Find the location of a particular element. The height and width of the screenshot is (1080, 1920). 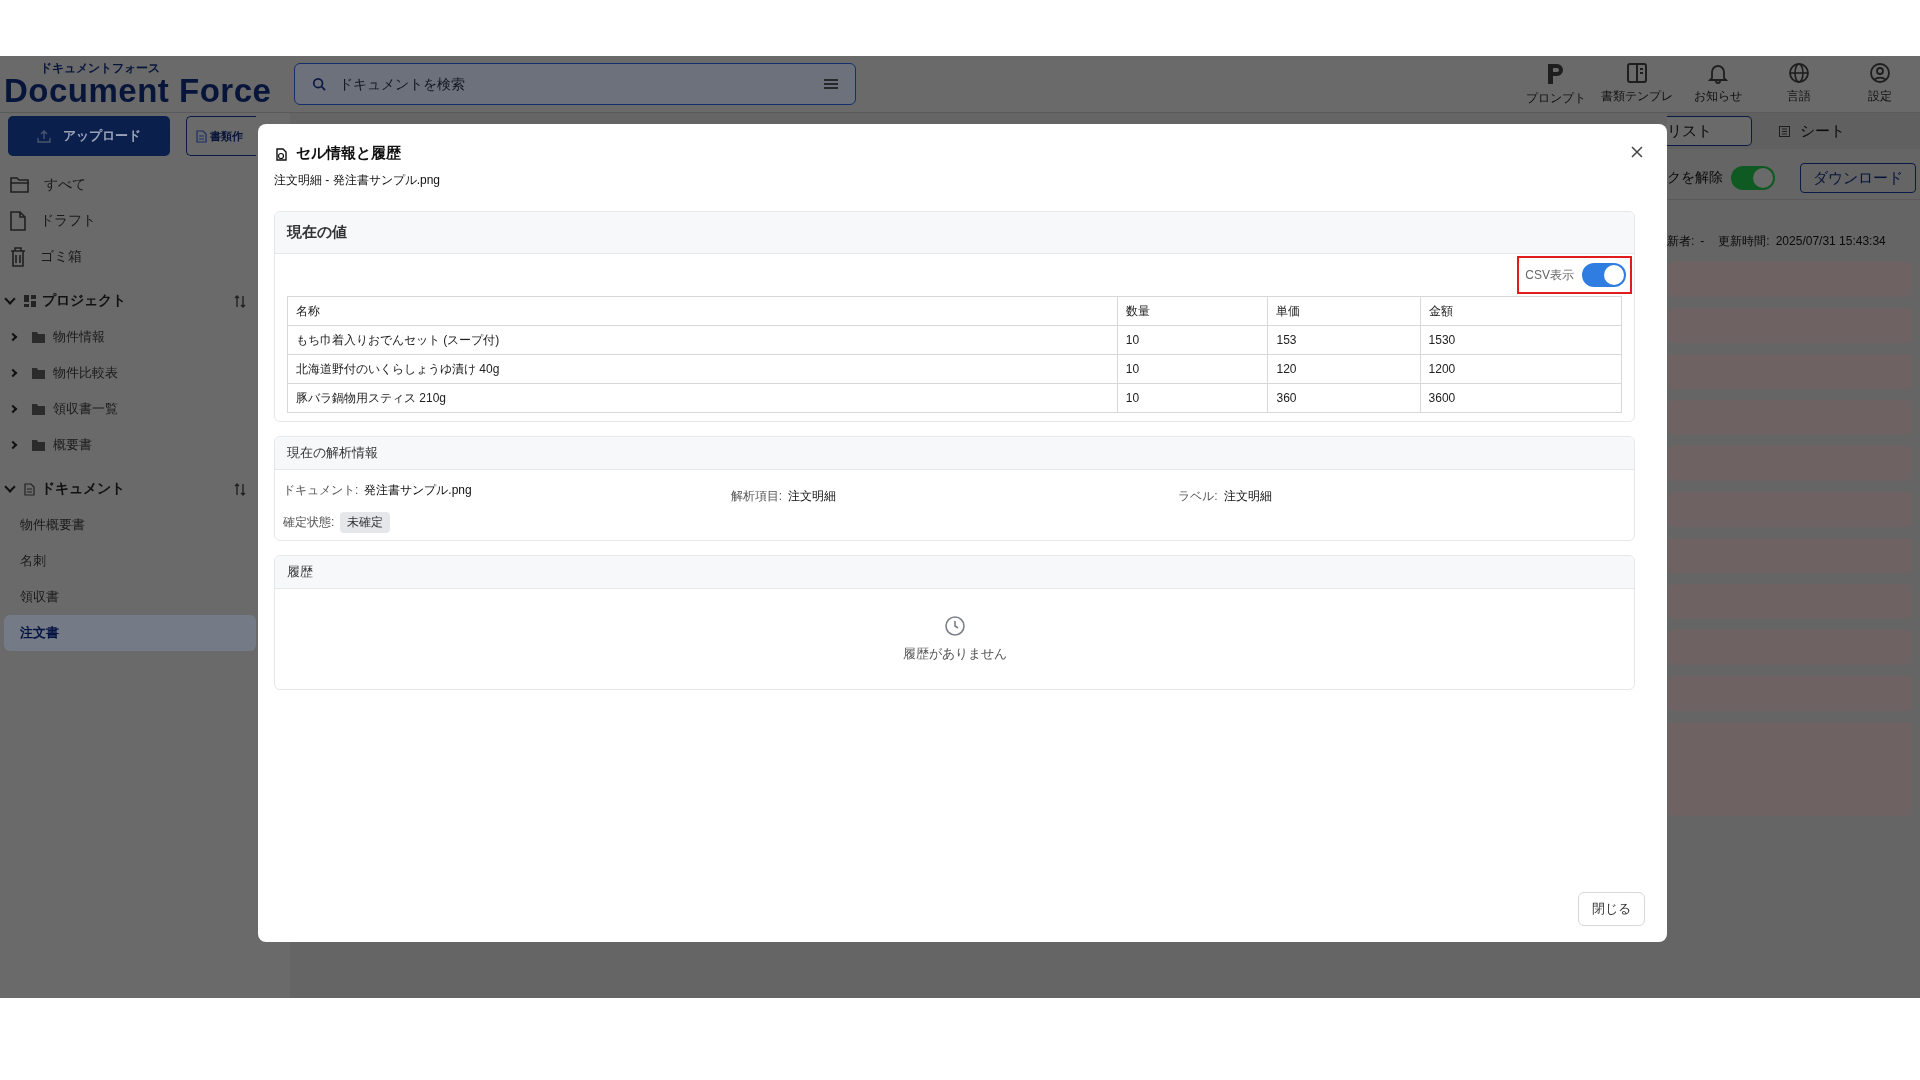

template-icon is located at coordinates (1636, 72).